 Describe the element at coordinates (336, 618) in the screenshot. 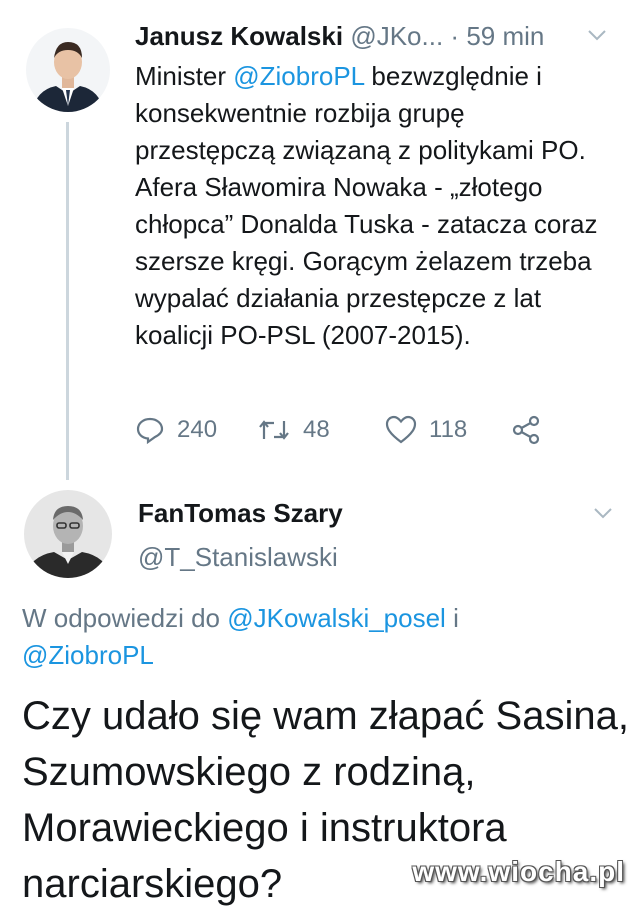

I see `mention-link: @JKowalski_posel` at that location.